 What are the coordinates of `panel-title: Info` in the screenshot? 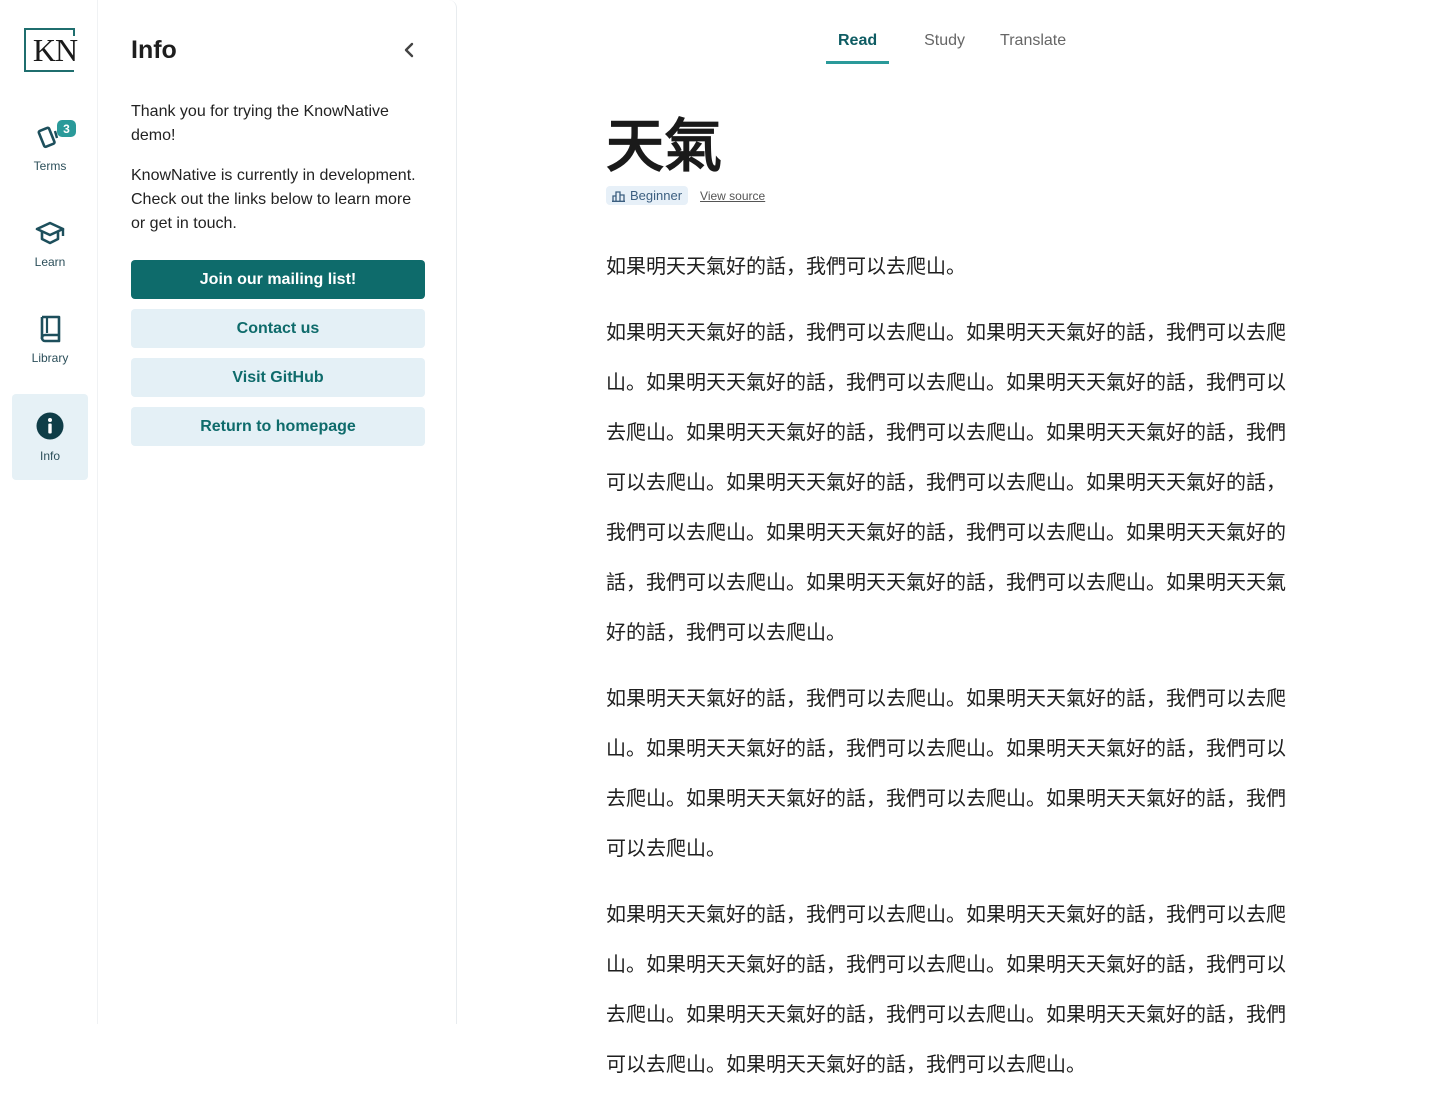 It's located at (154, 50).